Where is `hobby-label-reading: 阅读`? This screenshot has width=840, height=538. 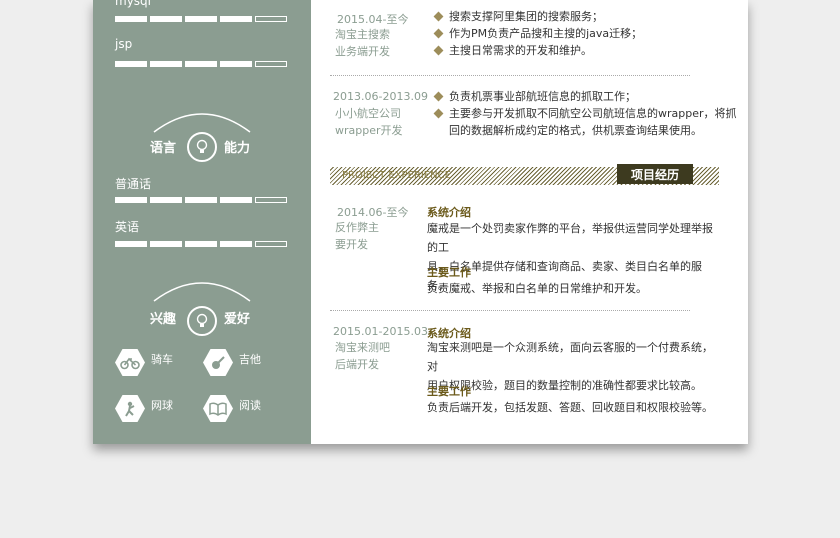
hobby-label-reading: 阅读 is located at coordinates (250, 405).